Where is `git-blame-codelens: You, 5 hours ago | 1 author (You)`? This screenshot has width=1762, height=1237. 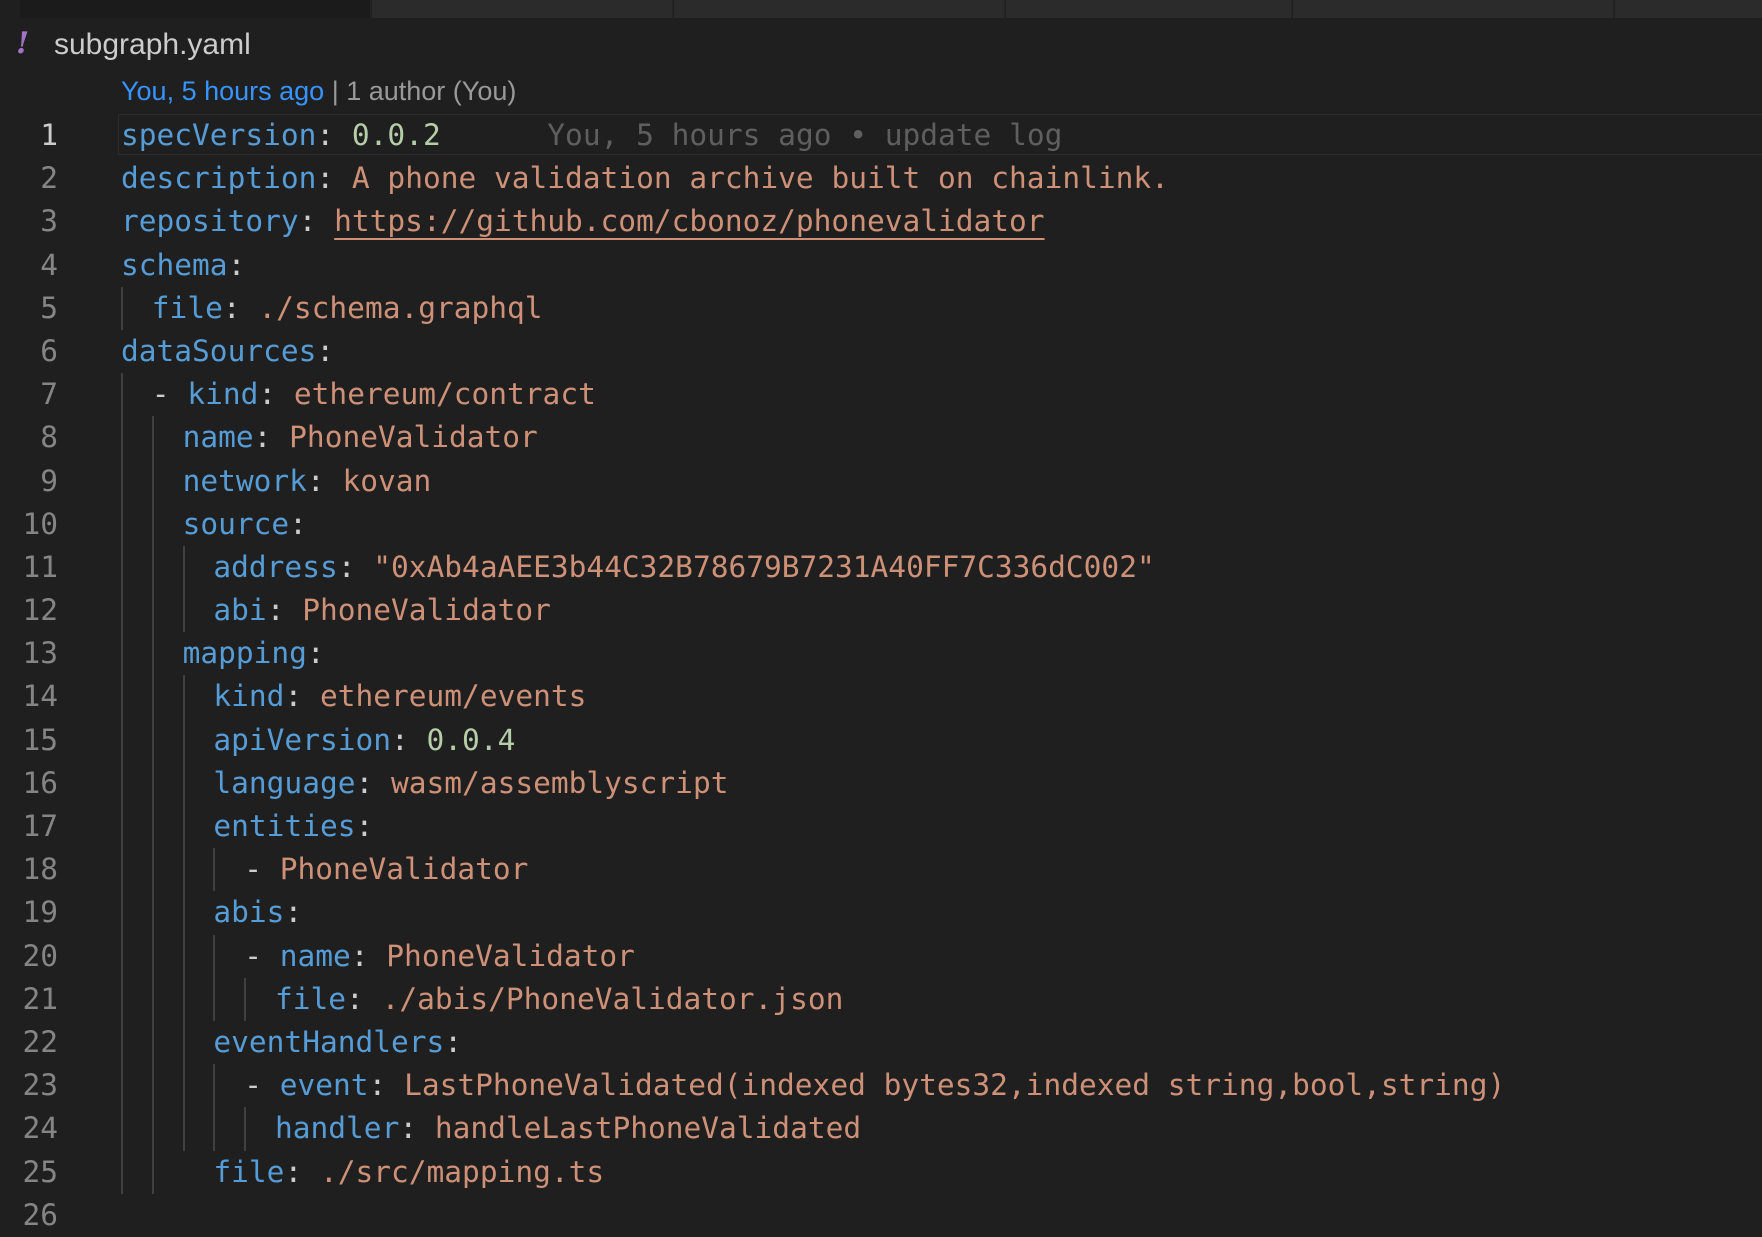 git-blame-codelens: You, 5 hours ago | 1 author (You) is located at coordinates (318, 94).